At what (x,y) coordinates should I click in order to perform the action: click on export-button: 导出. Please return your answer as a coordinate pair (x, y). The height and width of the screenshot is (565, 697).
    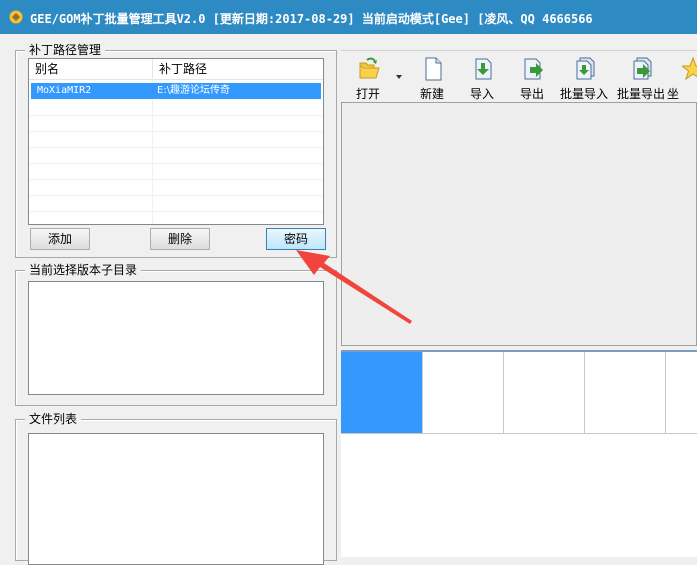
    Looking at the image, I should click on (532, 79).